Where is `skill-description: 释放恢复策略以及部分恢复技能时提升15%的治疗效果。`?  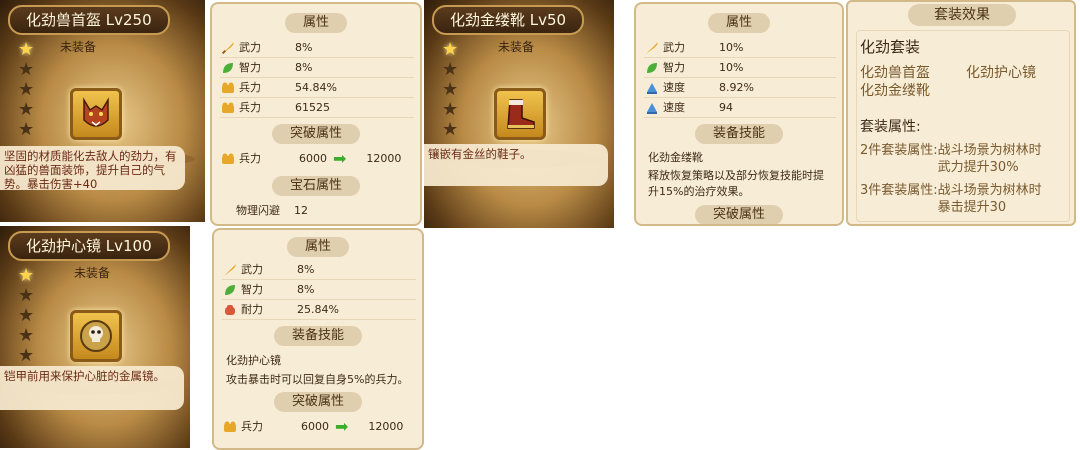
skill-description: 释放恢复策略以及部分恢复技能时提升15%的治疗效果。 is located at coordinates (736, 183).